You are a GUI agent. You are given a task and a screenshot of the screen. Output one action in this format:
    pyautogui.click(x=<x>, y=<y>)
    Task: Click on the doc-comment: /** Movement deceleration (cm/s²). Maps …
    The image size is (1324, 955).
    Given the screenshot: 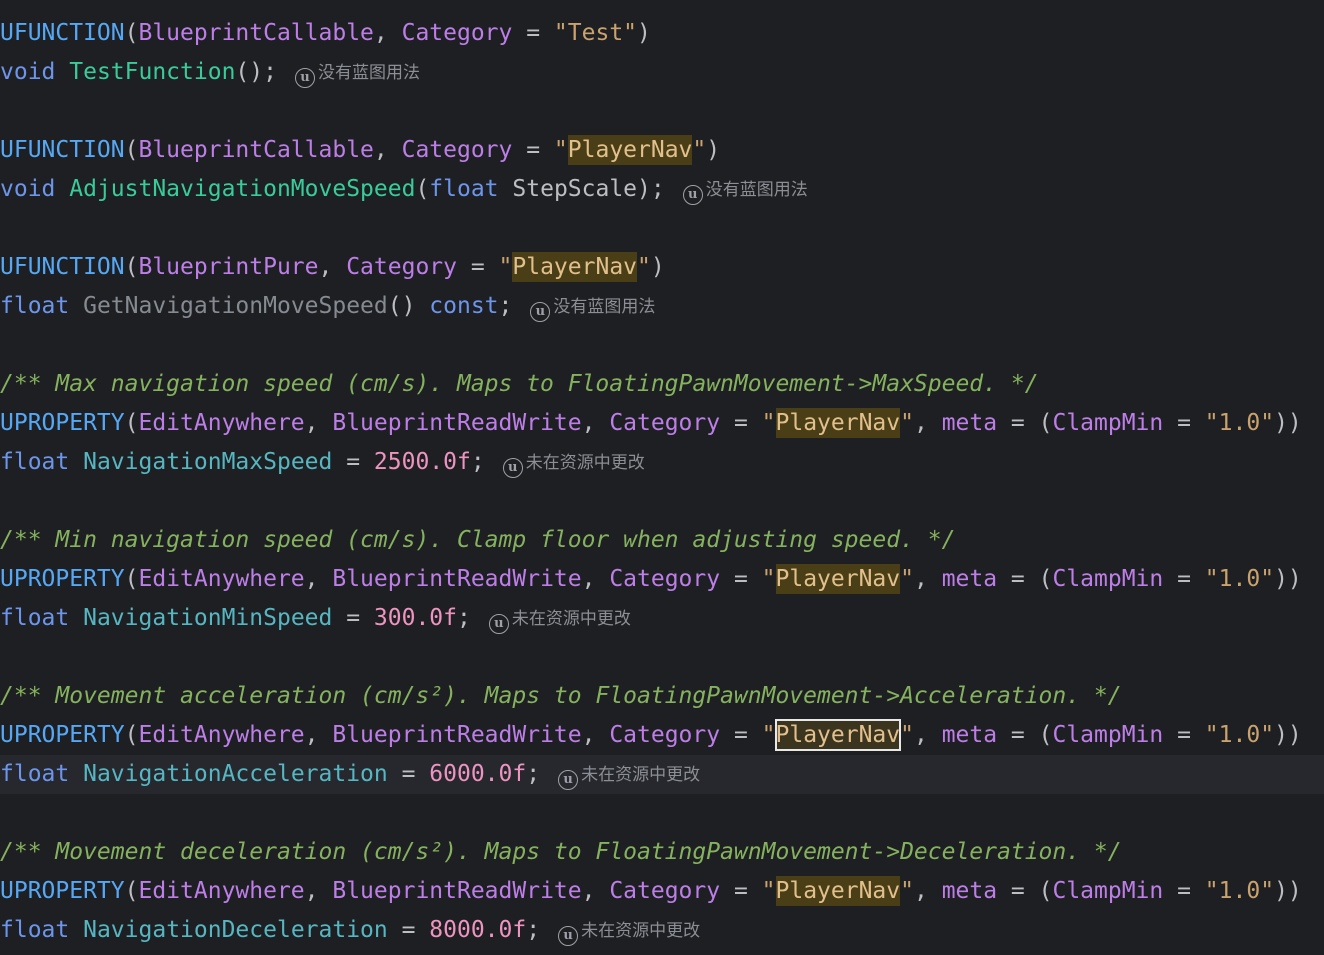 What is the action you would take?
    pyautogui.click(x=561, y=852)
    